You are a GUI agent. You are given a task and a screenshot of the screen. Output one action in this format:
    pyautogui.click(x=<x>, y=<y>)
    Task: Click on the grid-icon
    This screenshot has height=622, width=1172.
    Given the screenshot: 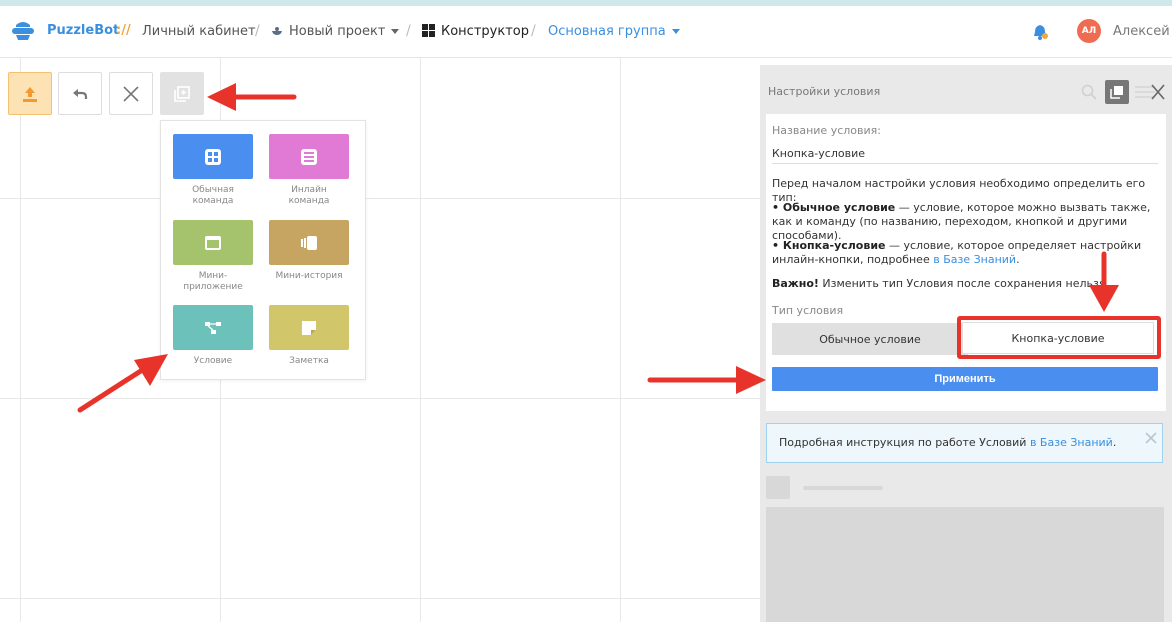 What is the action you would take?
    pyautogui.click(x=213, y=156)
    